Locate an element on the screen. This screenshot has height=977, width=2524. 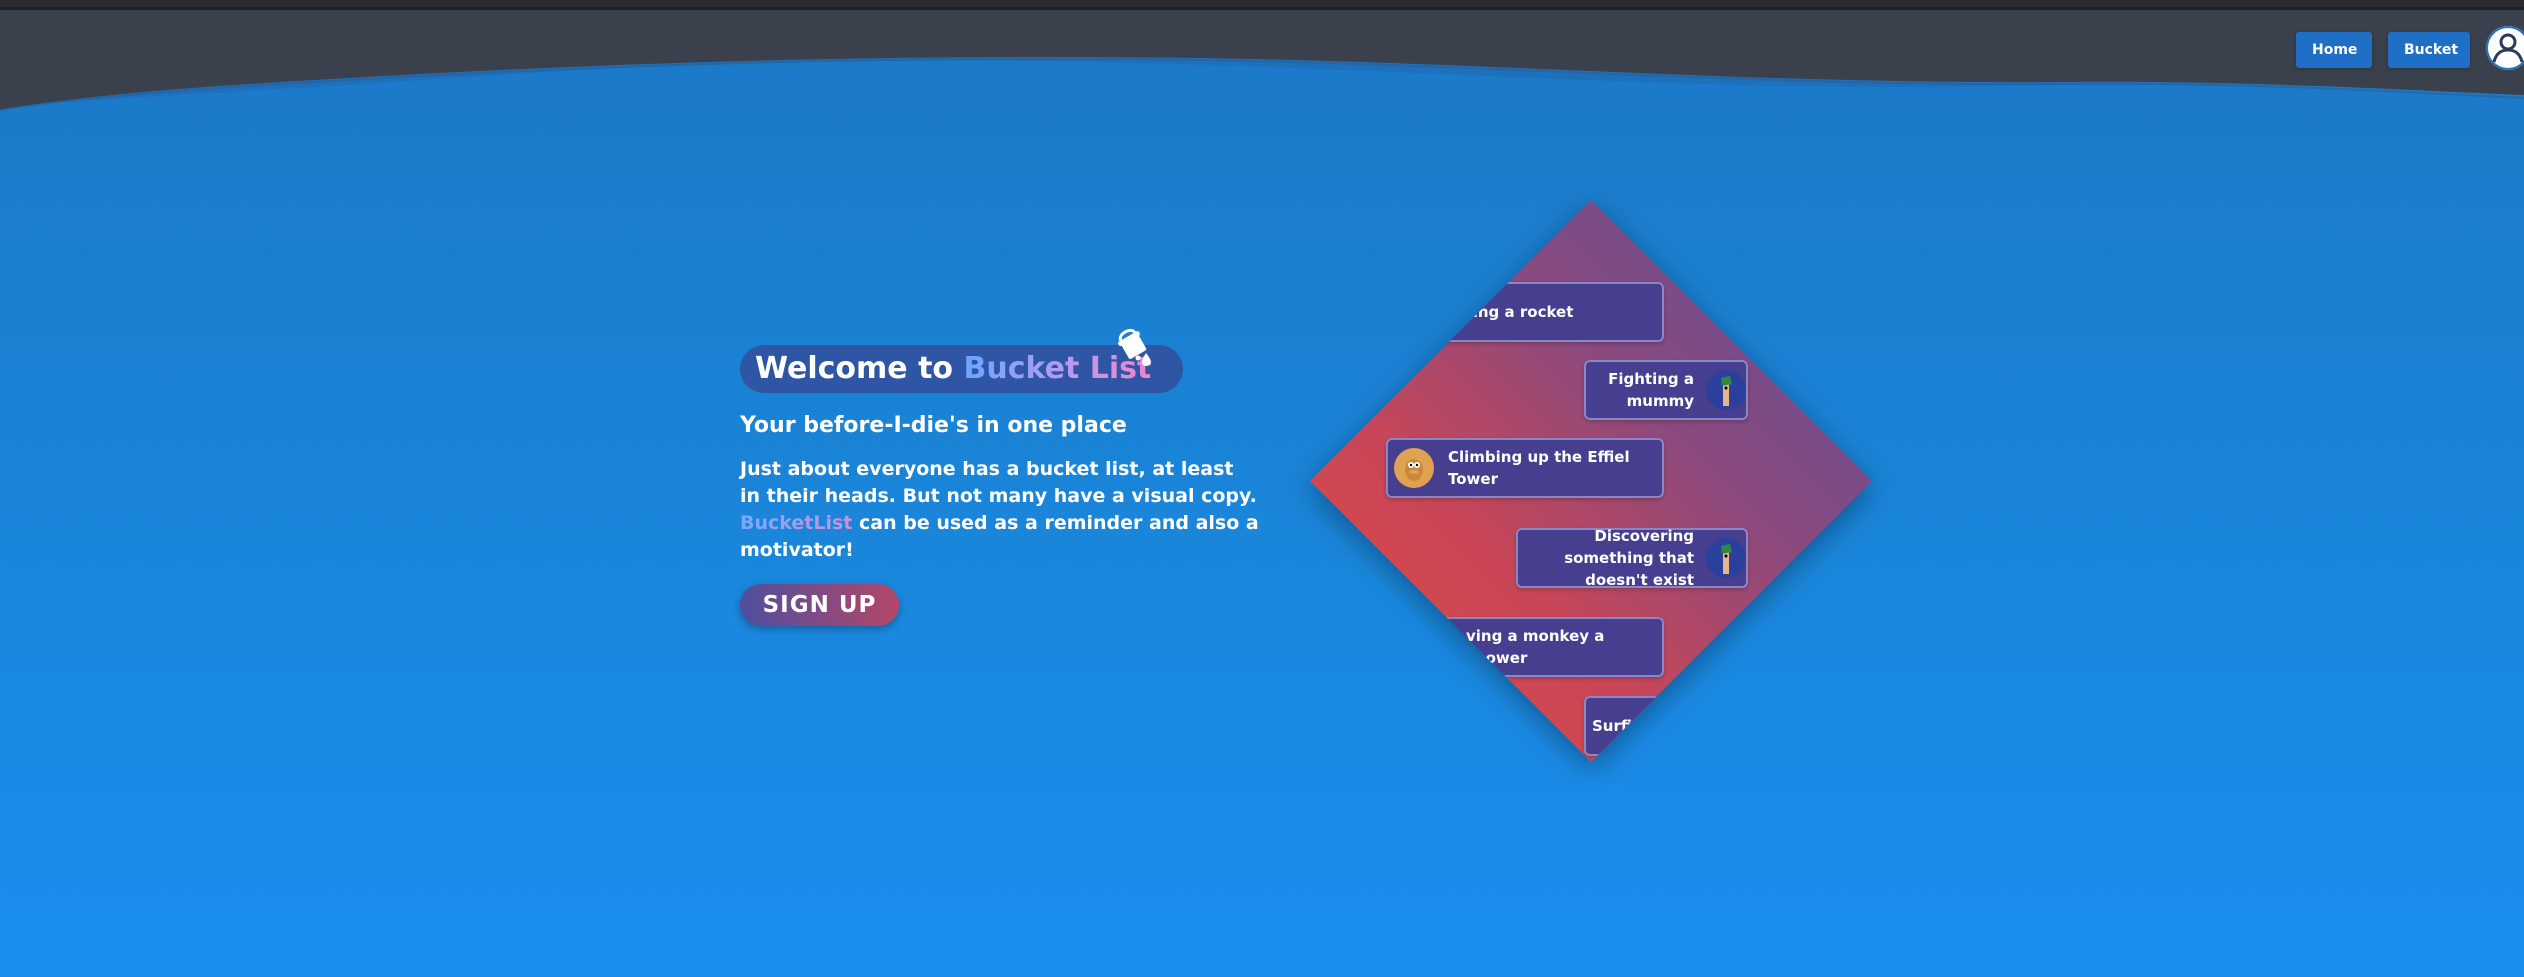
welcome-prefix: Welcome to is located at coordinates (859, 368).